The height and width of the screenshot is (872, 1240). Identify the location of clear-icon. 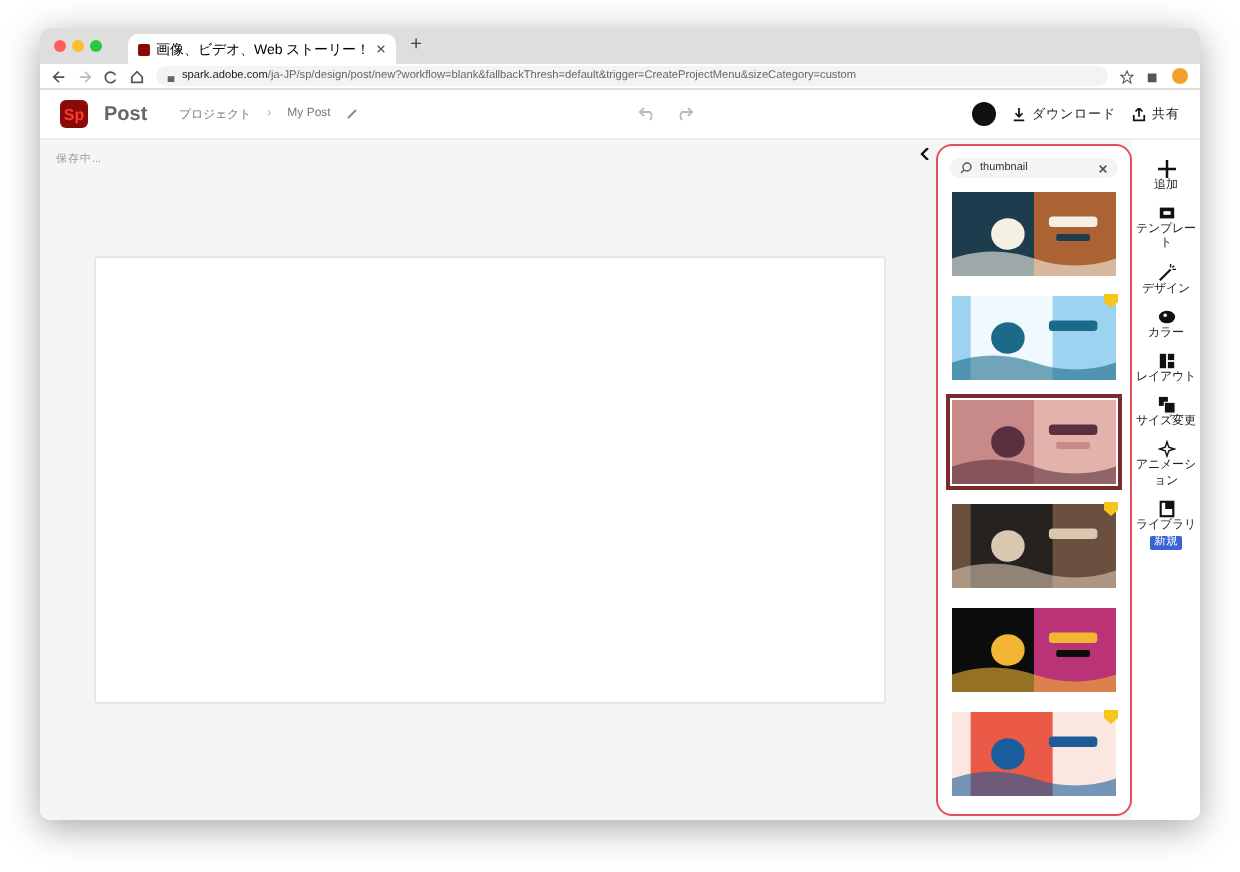
(1103, 168).